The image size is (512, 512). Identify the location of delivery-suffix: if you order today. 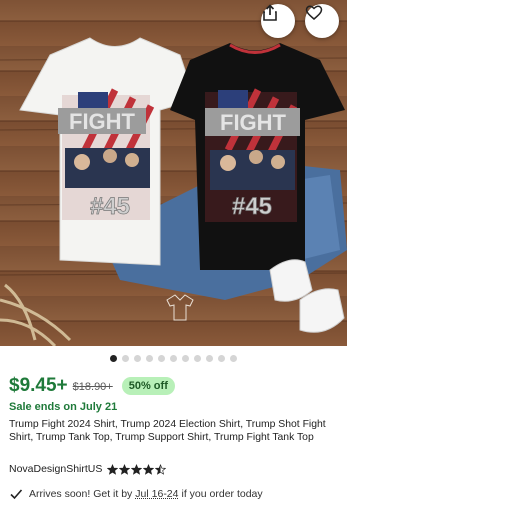
(222, 494).